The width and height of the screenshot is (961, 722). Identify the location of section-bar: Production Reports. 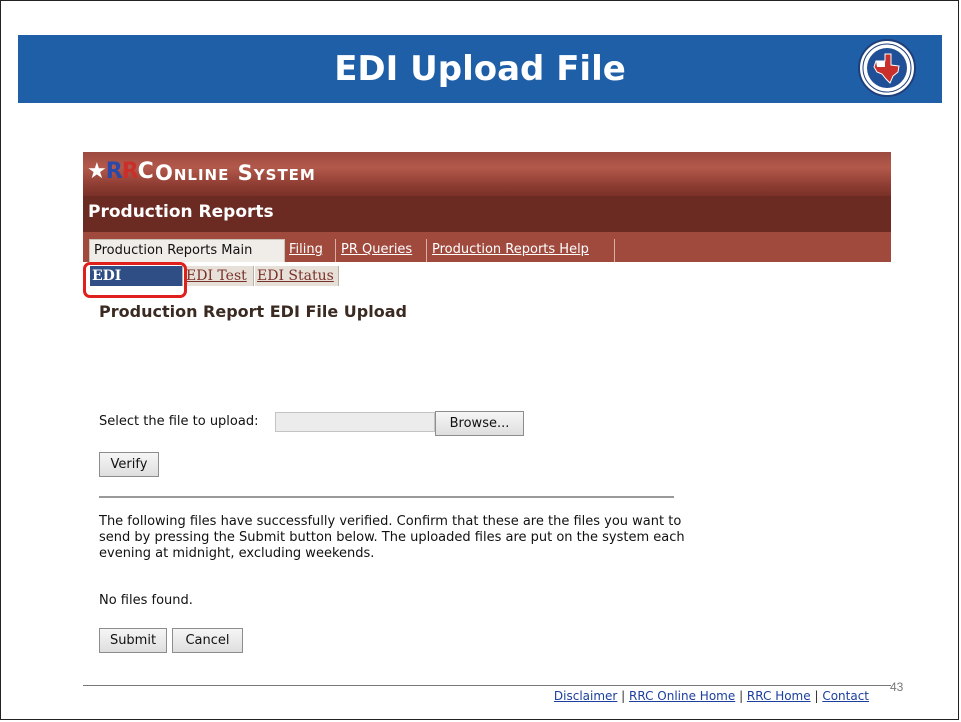
(487, 214).